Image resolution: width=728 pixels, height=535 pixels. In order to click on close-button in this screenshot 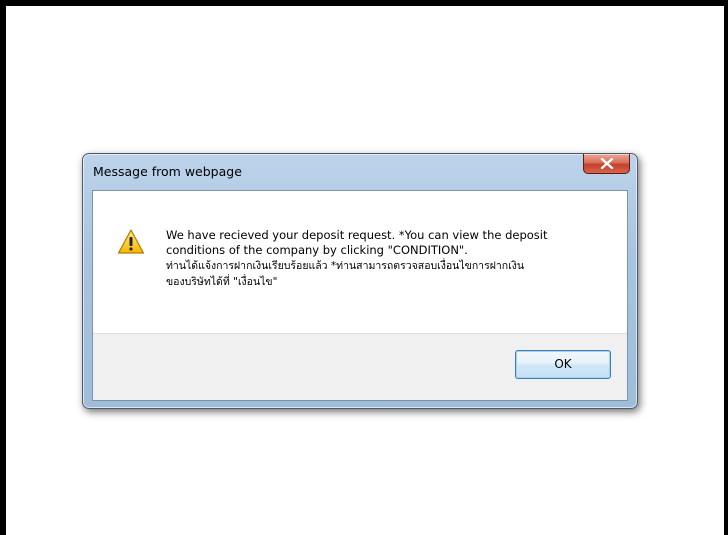, I will do `click(606, 164)`.